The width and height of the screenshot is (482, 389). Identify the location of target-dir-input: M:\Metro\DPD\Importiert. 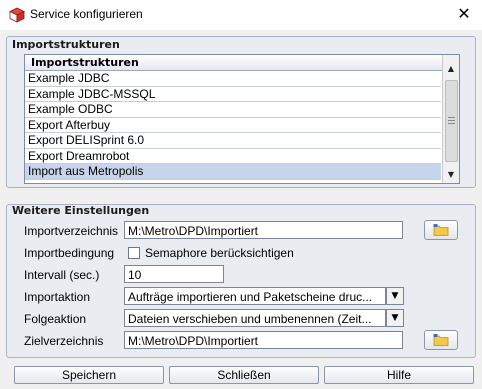
(263, 340).